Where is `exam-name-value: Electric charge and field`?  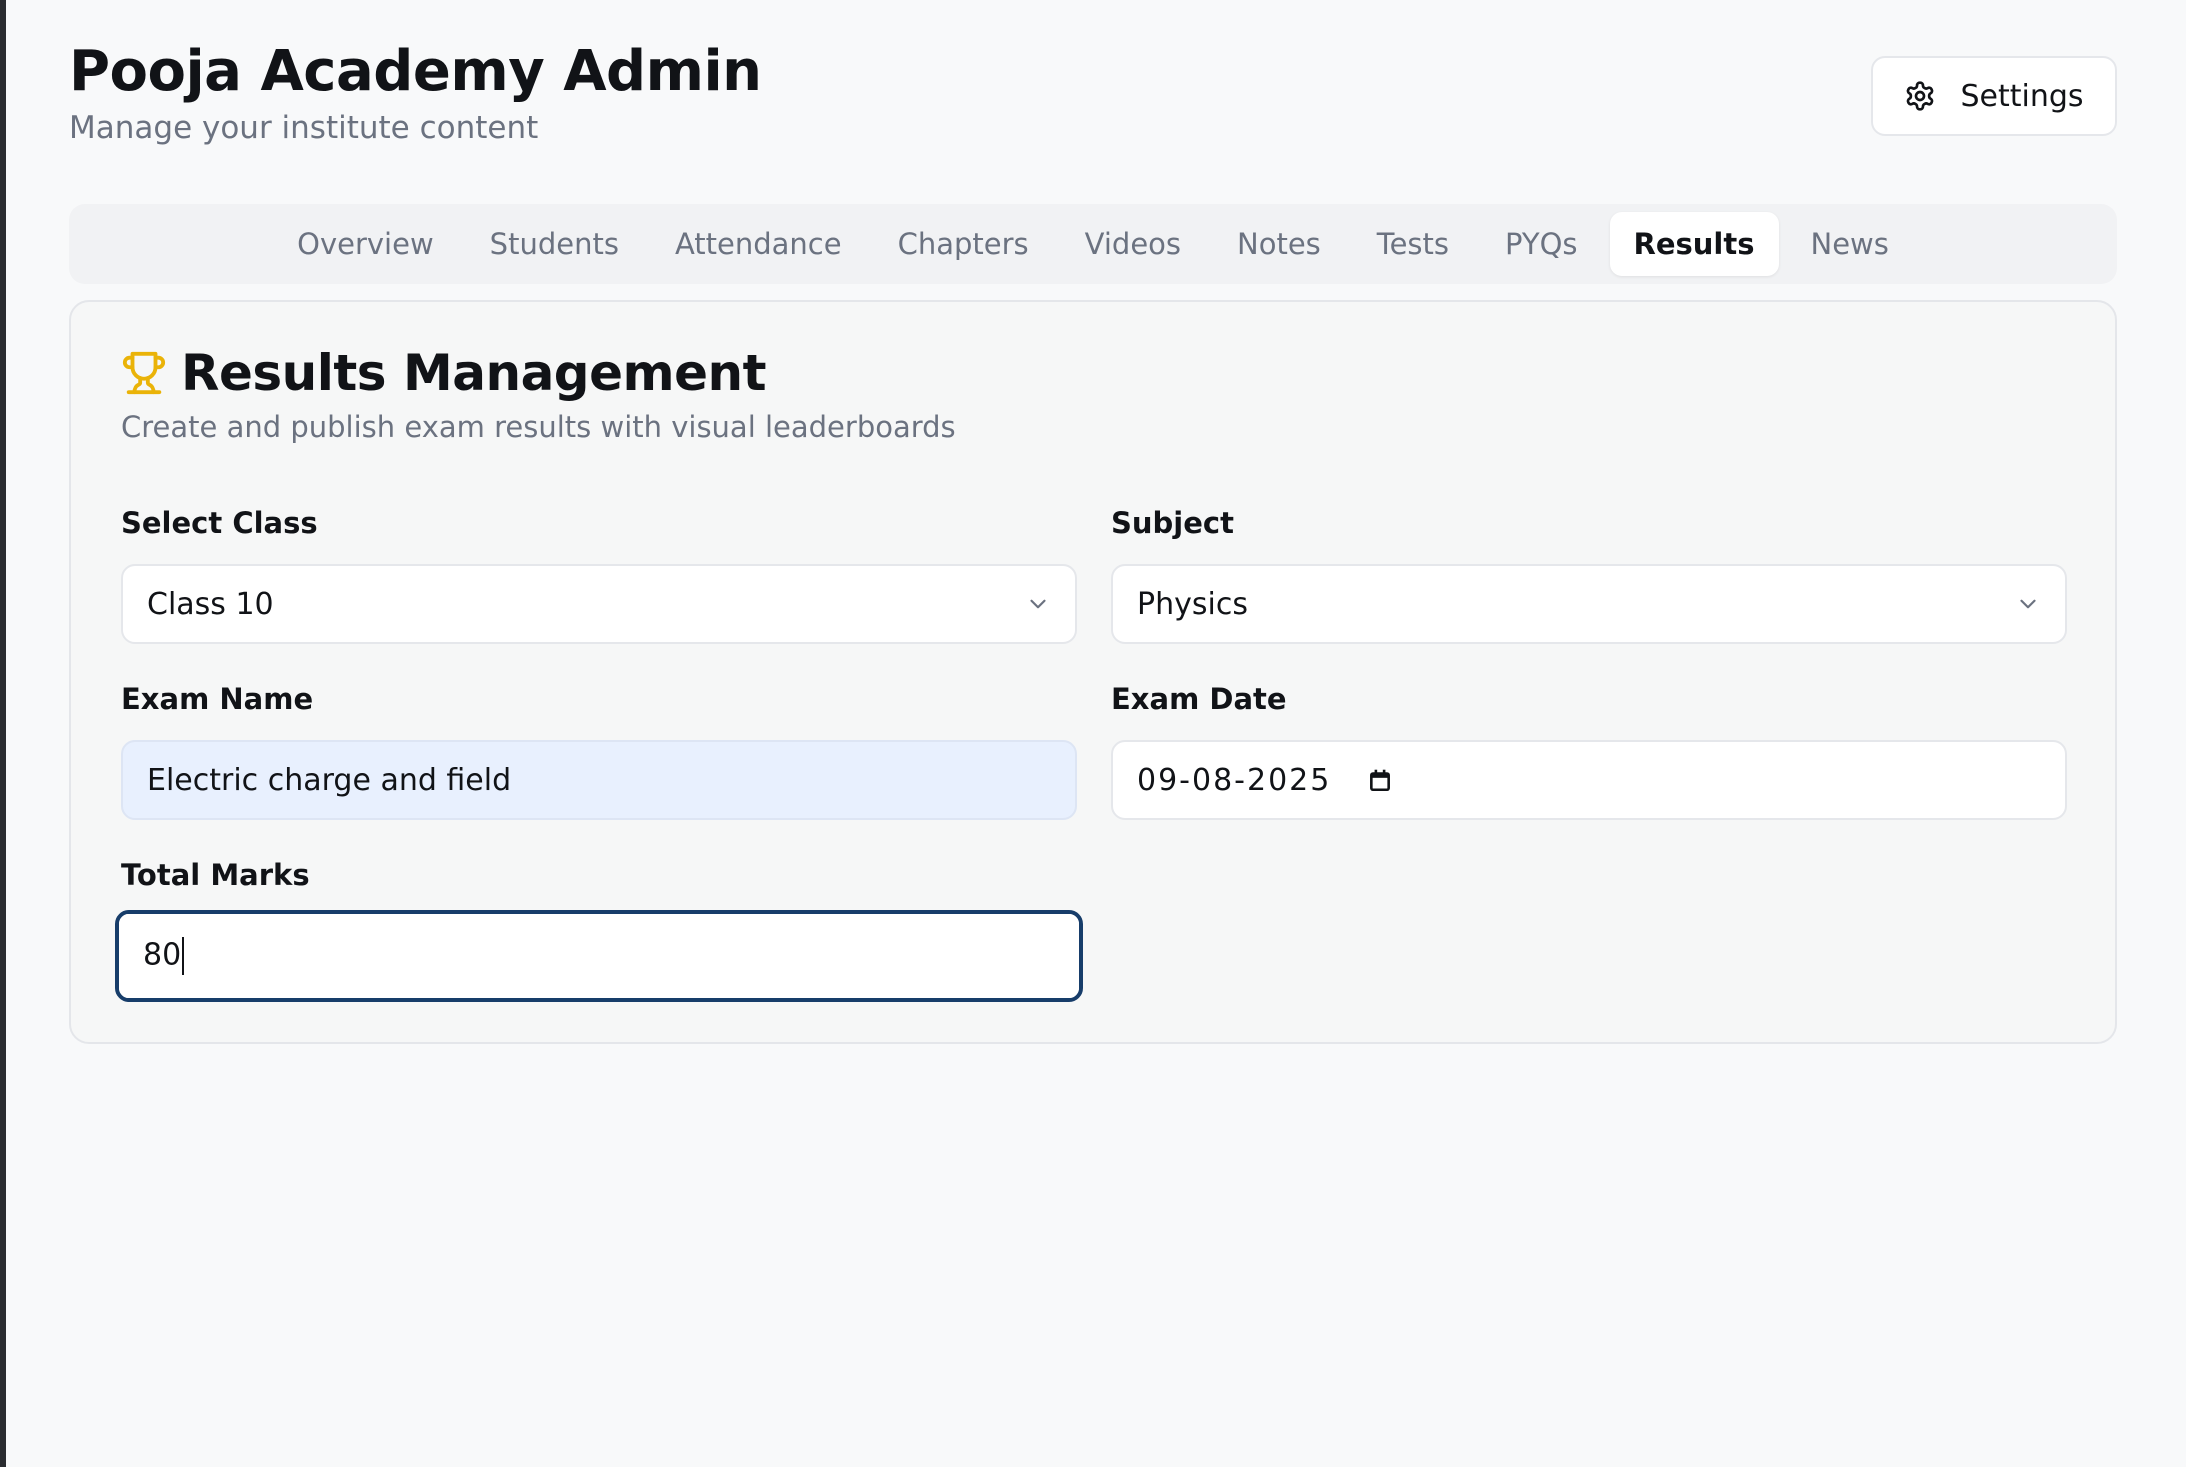 exam-name-value: Electric charge and field is located at coordinates (329, 780).